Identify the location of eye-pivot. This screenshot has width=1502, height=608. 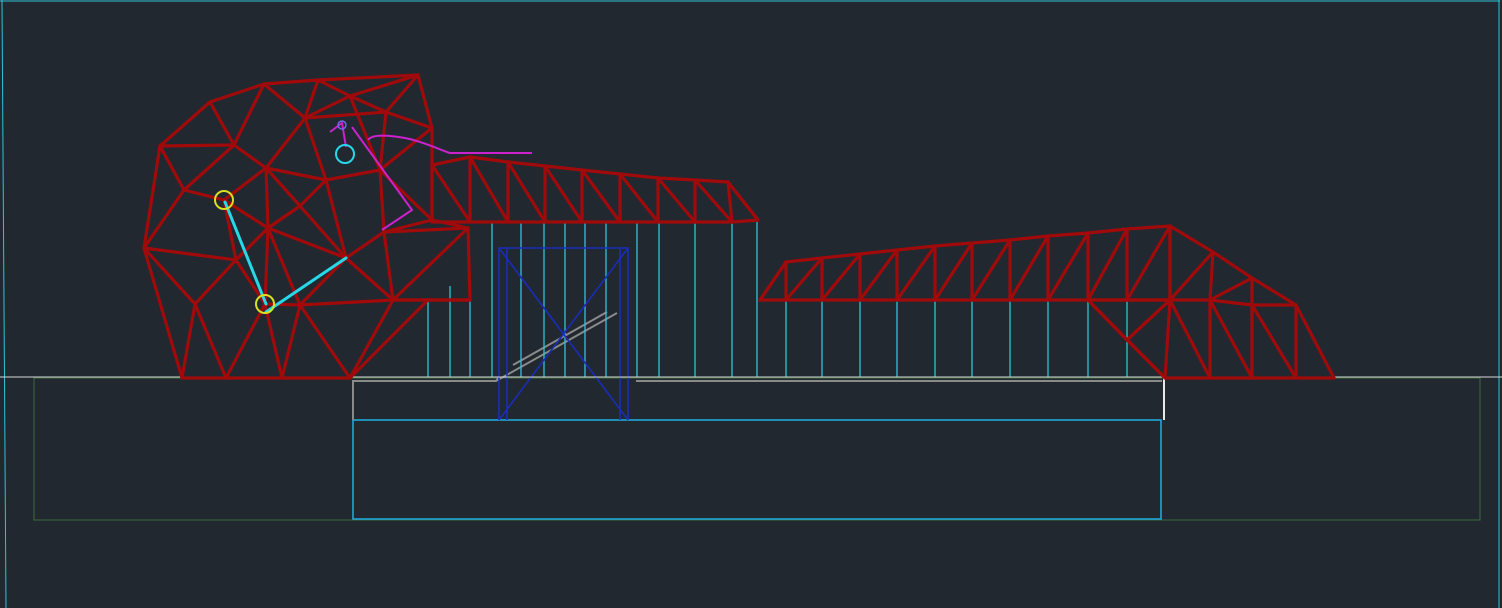
(345, 154).